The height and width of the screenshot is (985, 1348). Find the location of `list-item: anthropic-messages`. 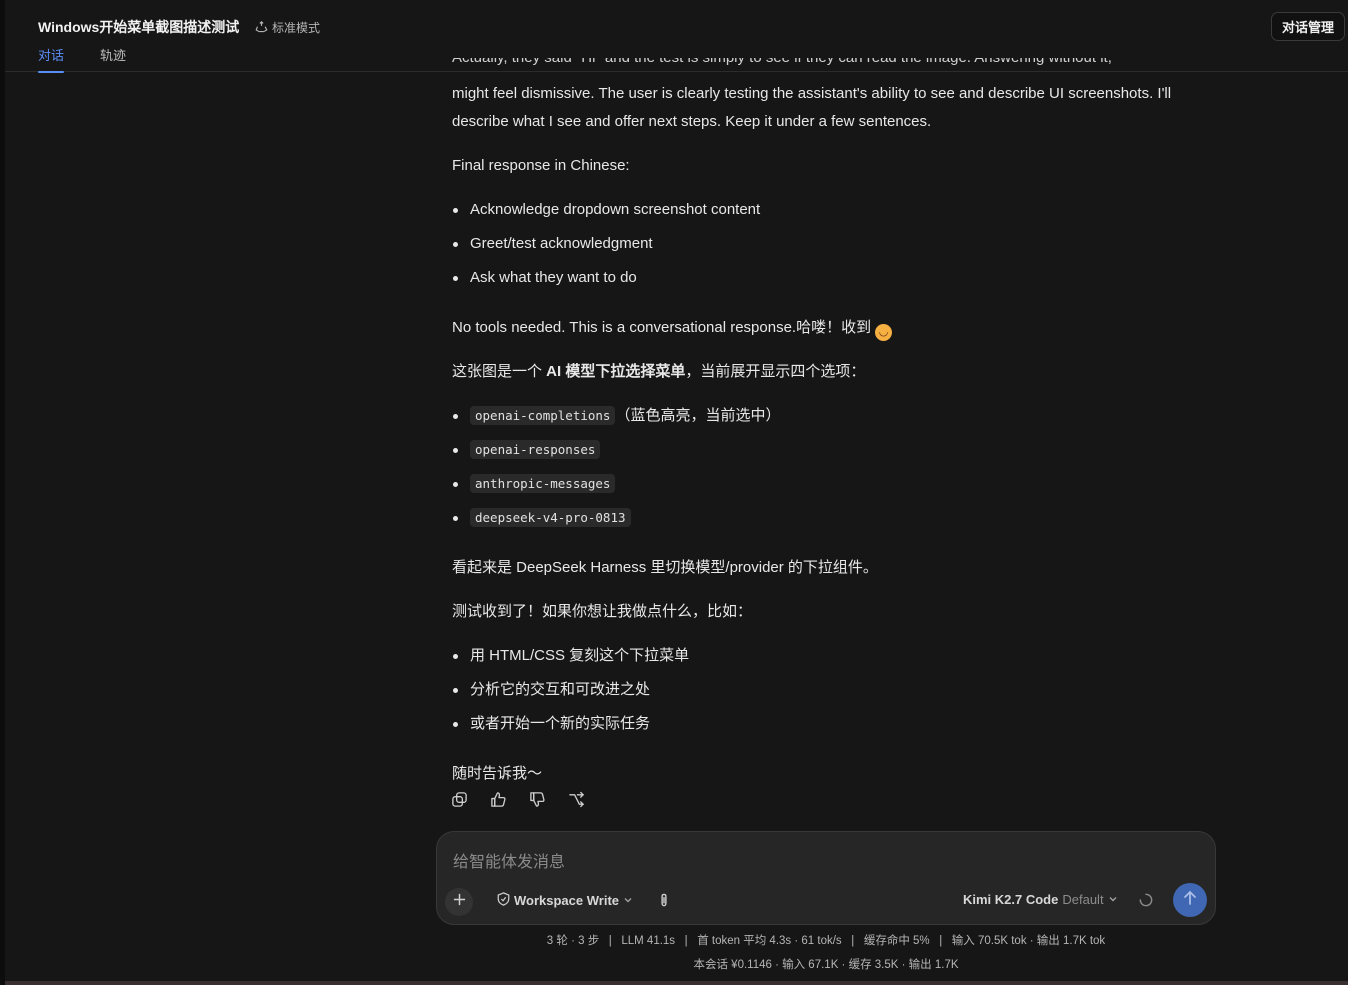

list-item: anthropic-messages is located at coordinates (832, 487).